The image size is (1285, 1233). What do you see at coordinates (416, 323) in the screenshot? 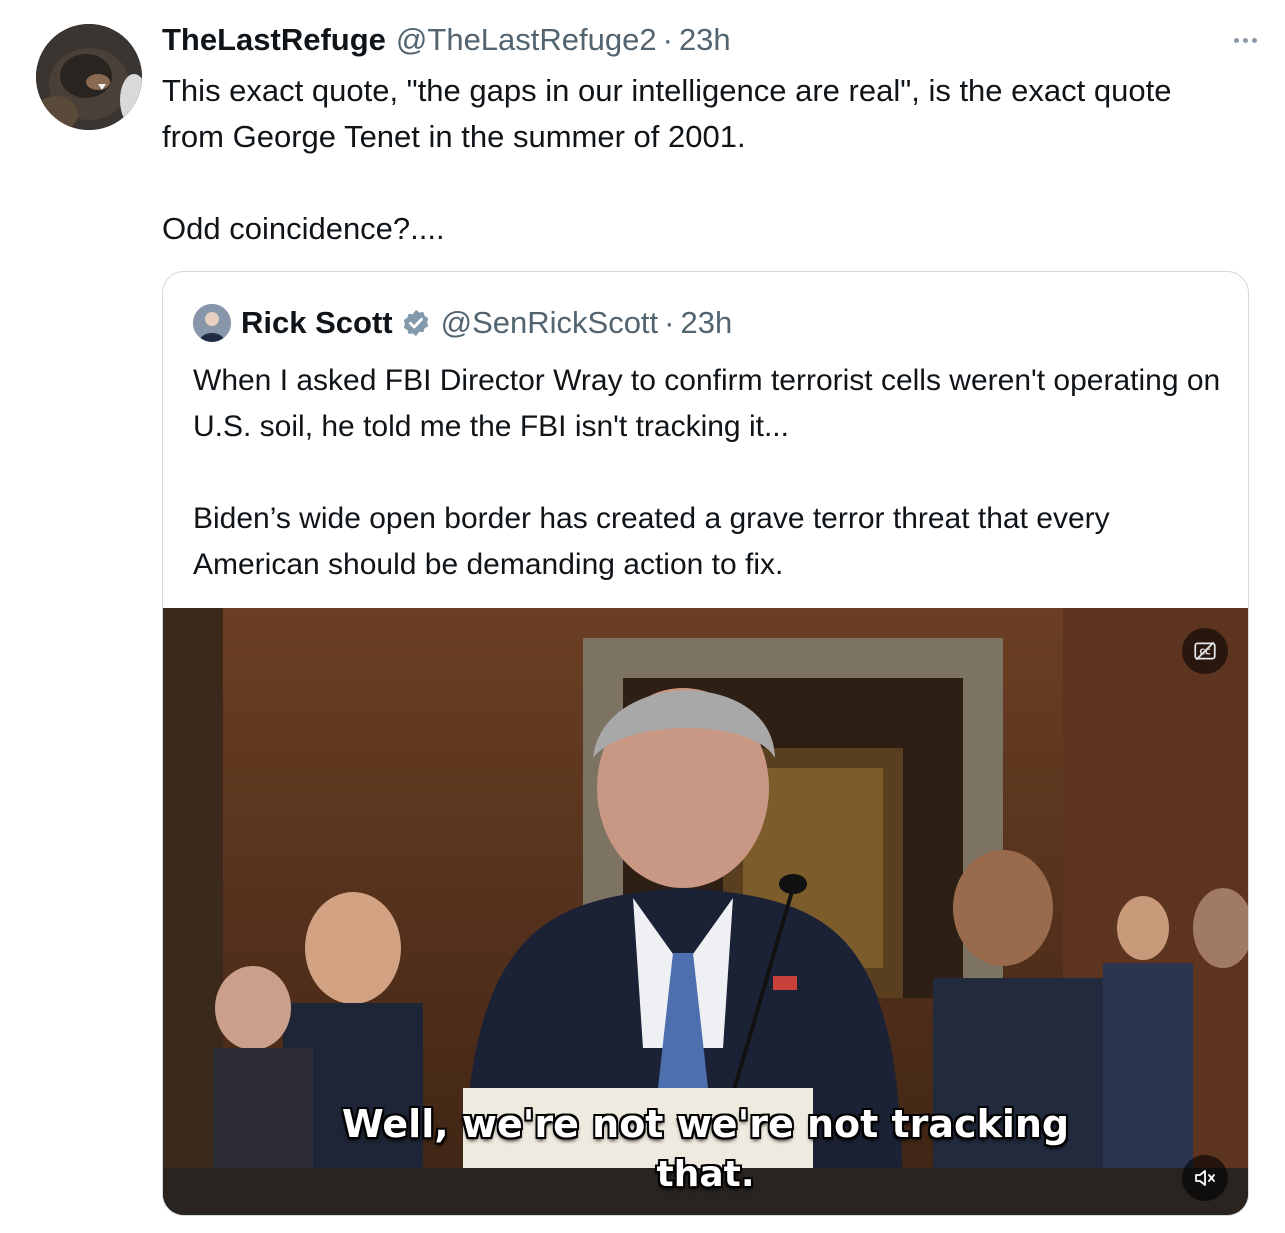
I see `verified-badge-icon` at bounding box center [416, 323].